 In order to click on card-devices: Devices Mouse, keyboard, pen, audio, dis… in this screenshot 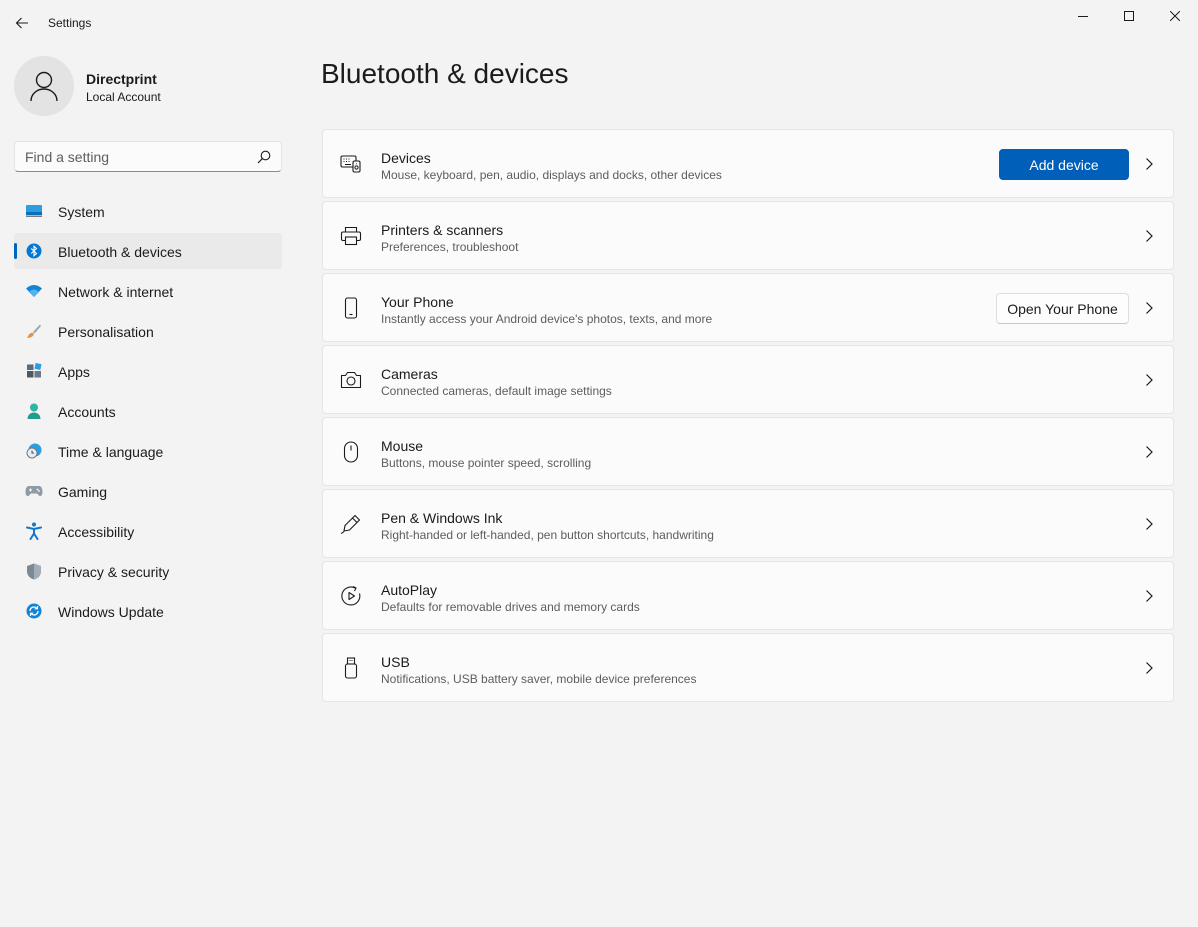, I will do `click(748, 163)`.